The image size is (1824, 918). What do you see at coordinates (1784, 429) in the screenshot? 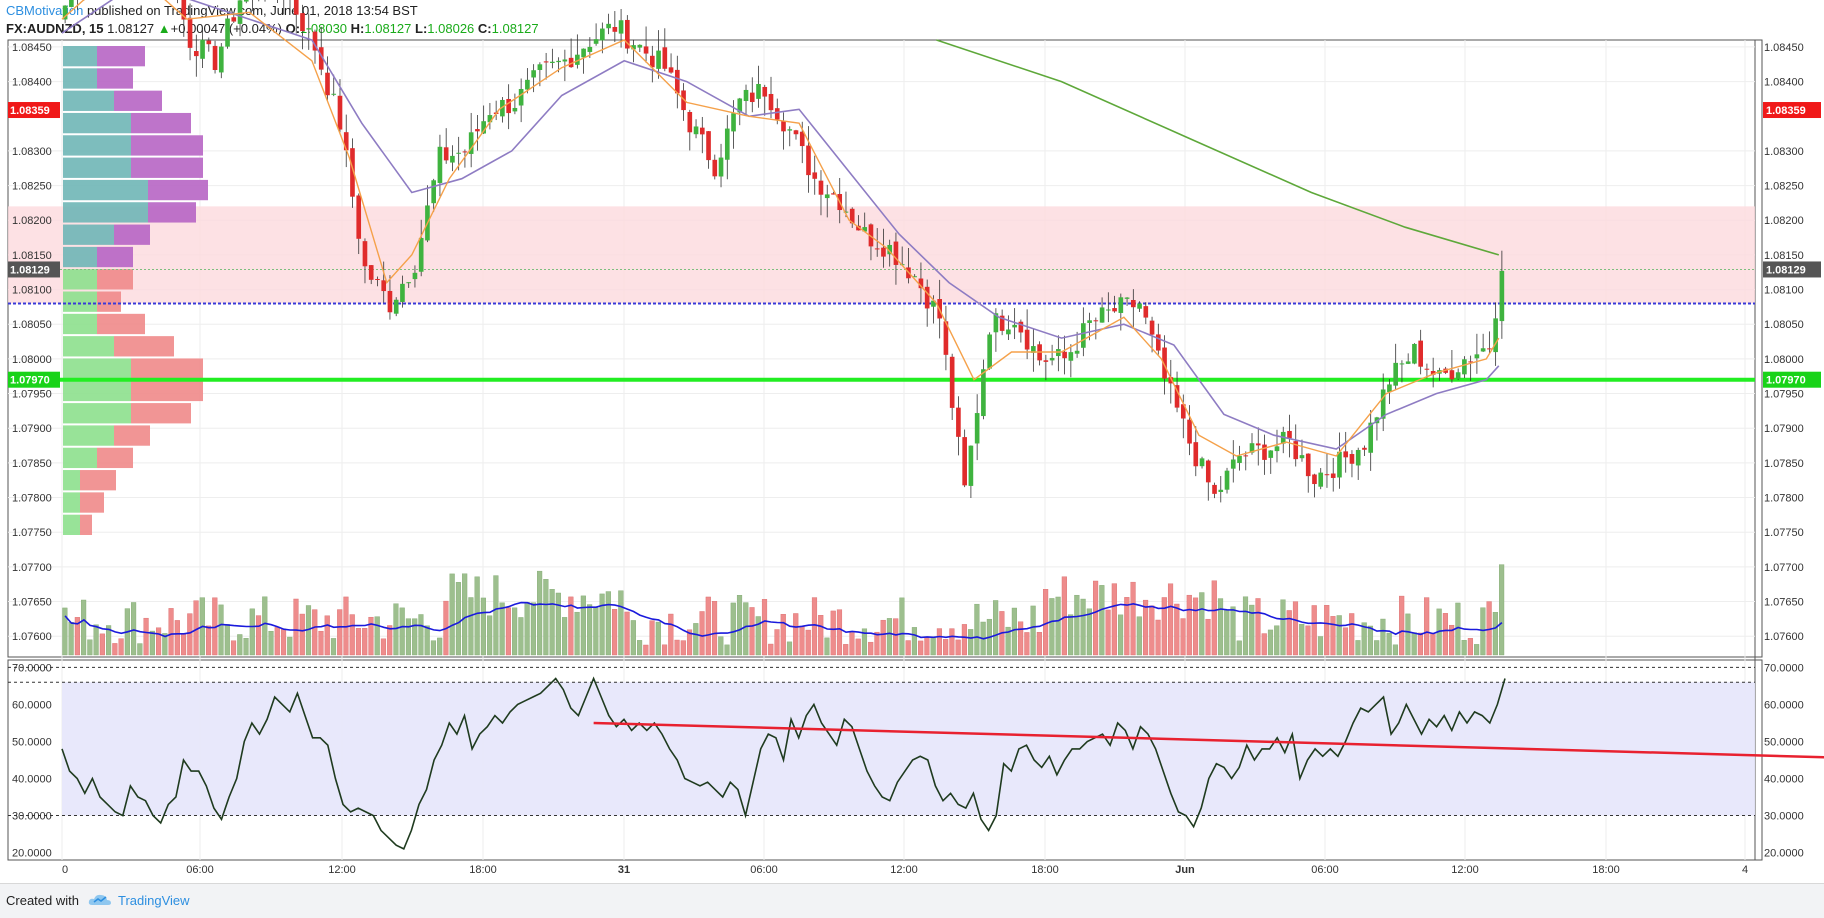
I see `price-tick-right: 1.07900` at bounding box center [1784, 429].